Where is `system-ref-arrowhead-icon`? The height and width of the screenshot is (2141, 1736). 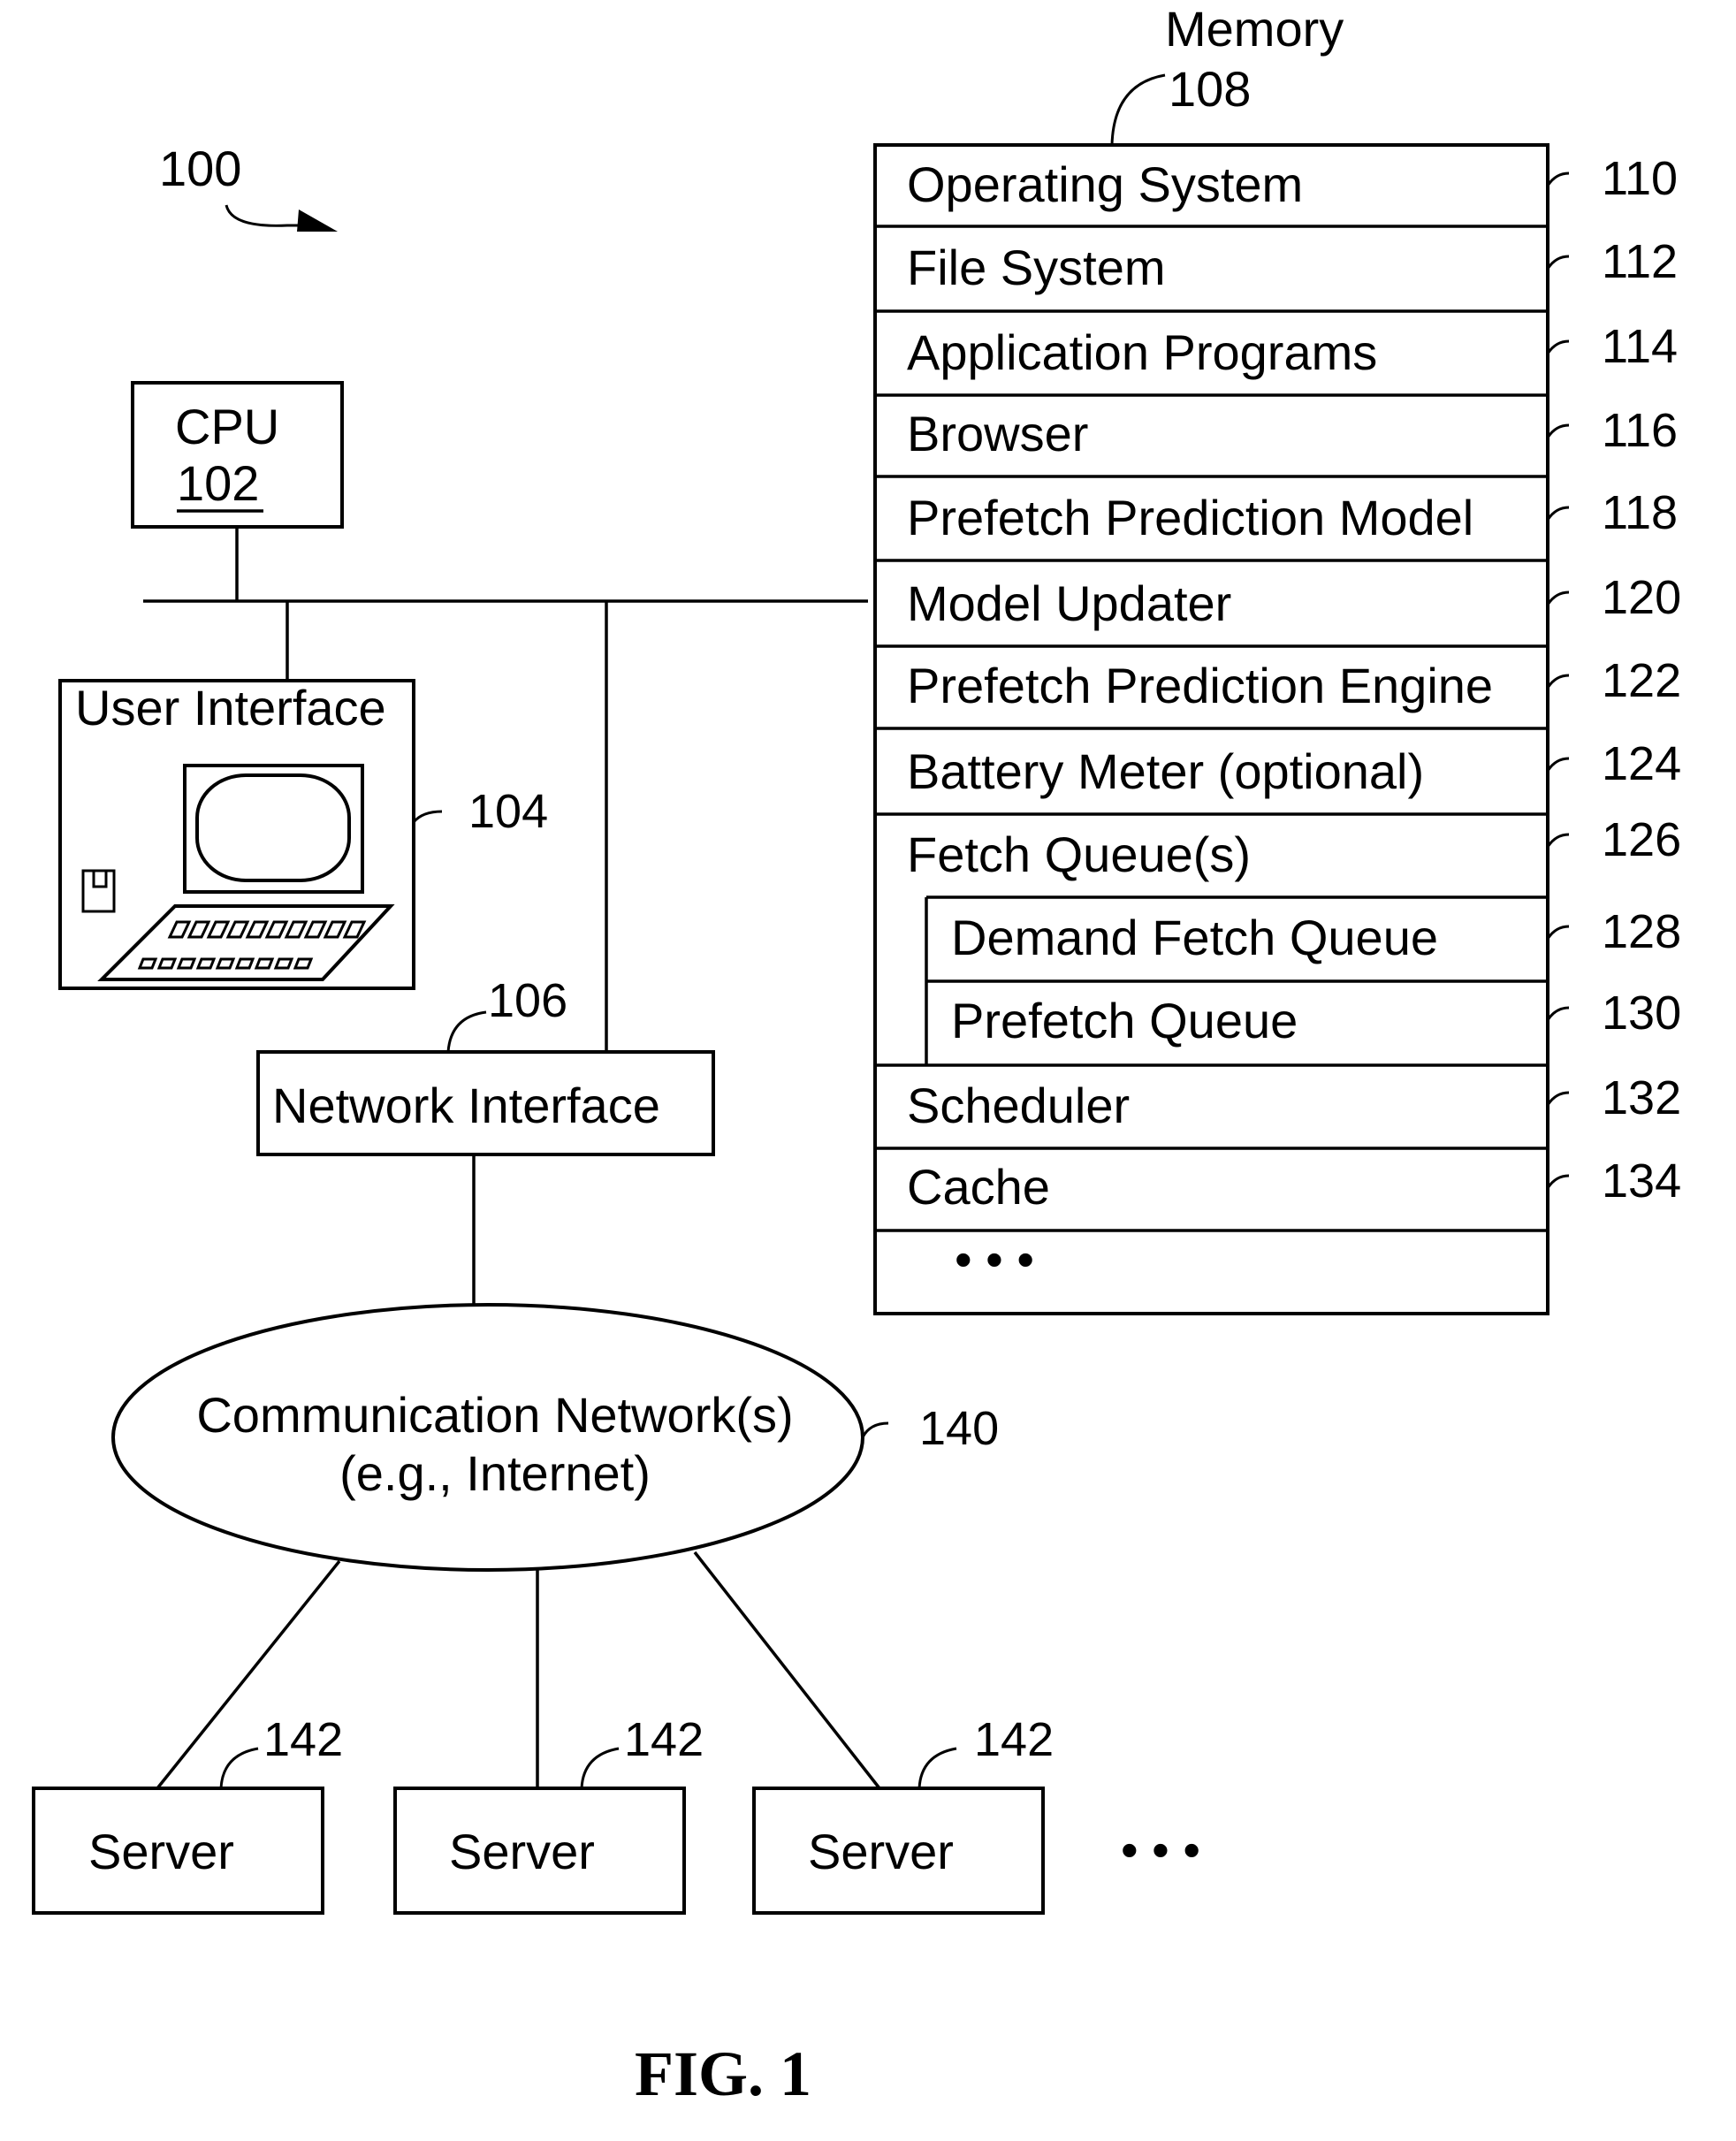 system-ref-arrowhead-icon is located at coordinates (318, 221).